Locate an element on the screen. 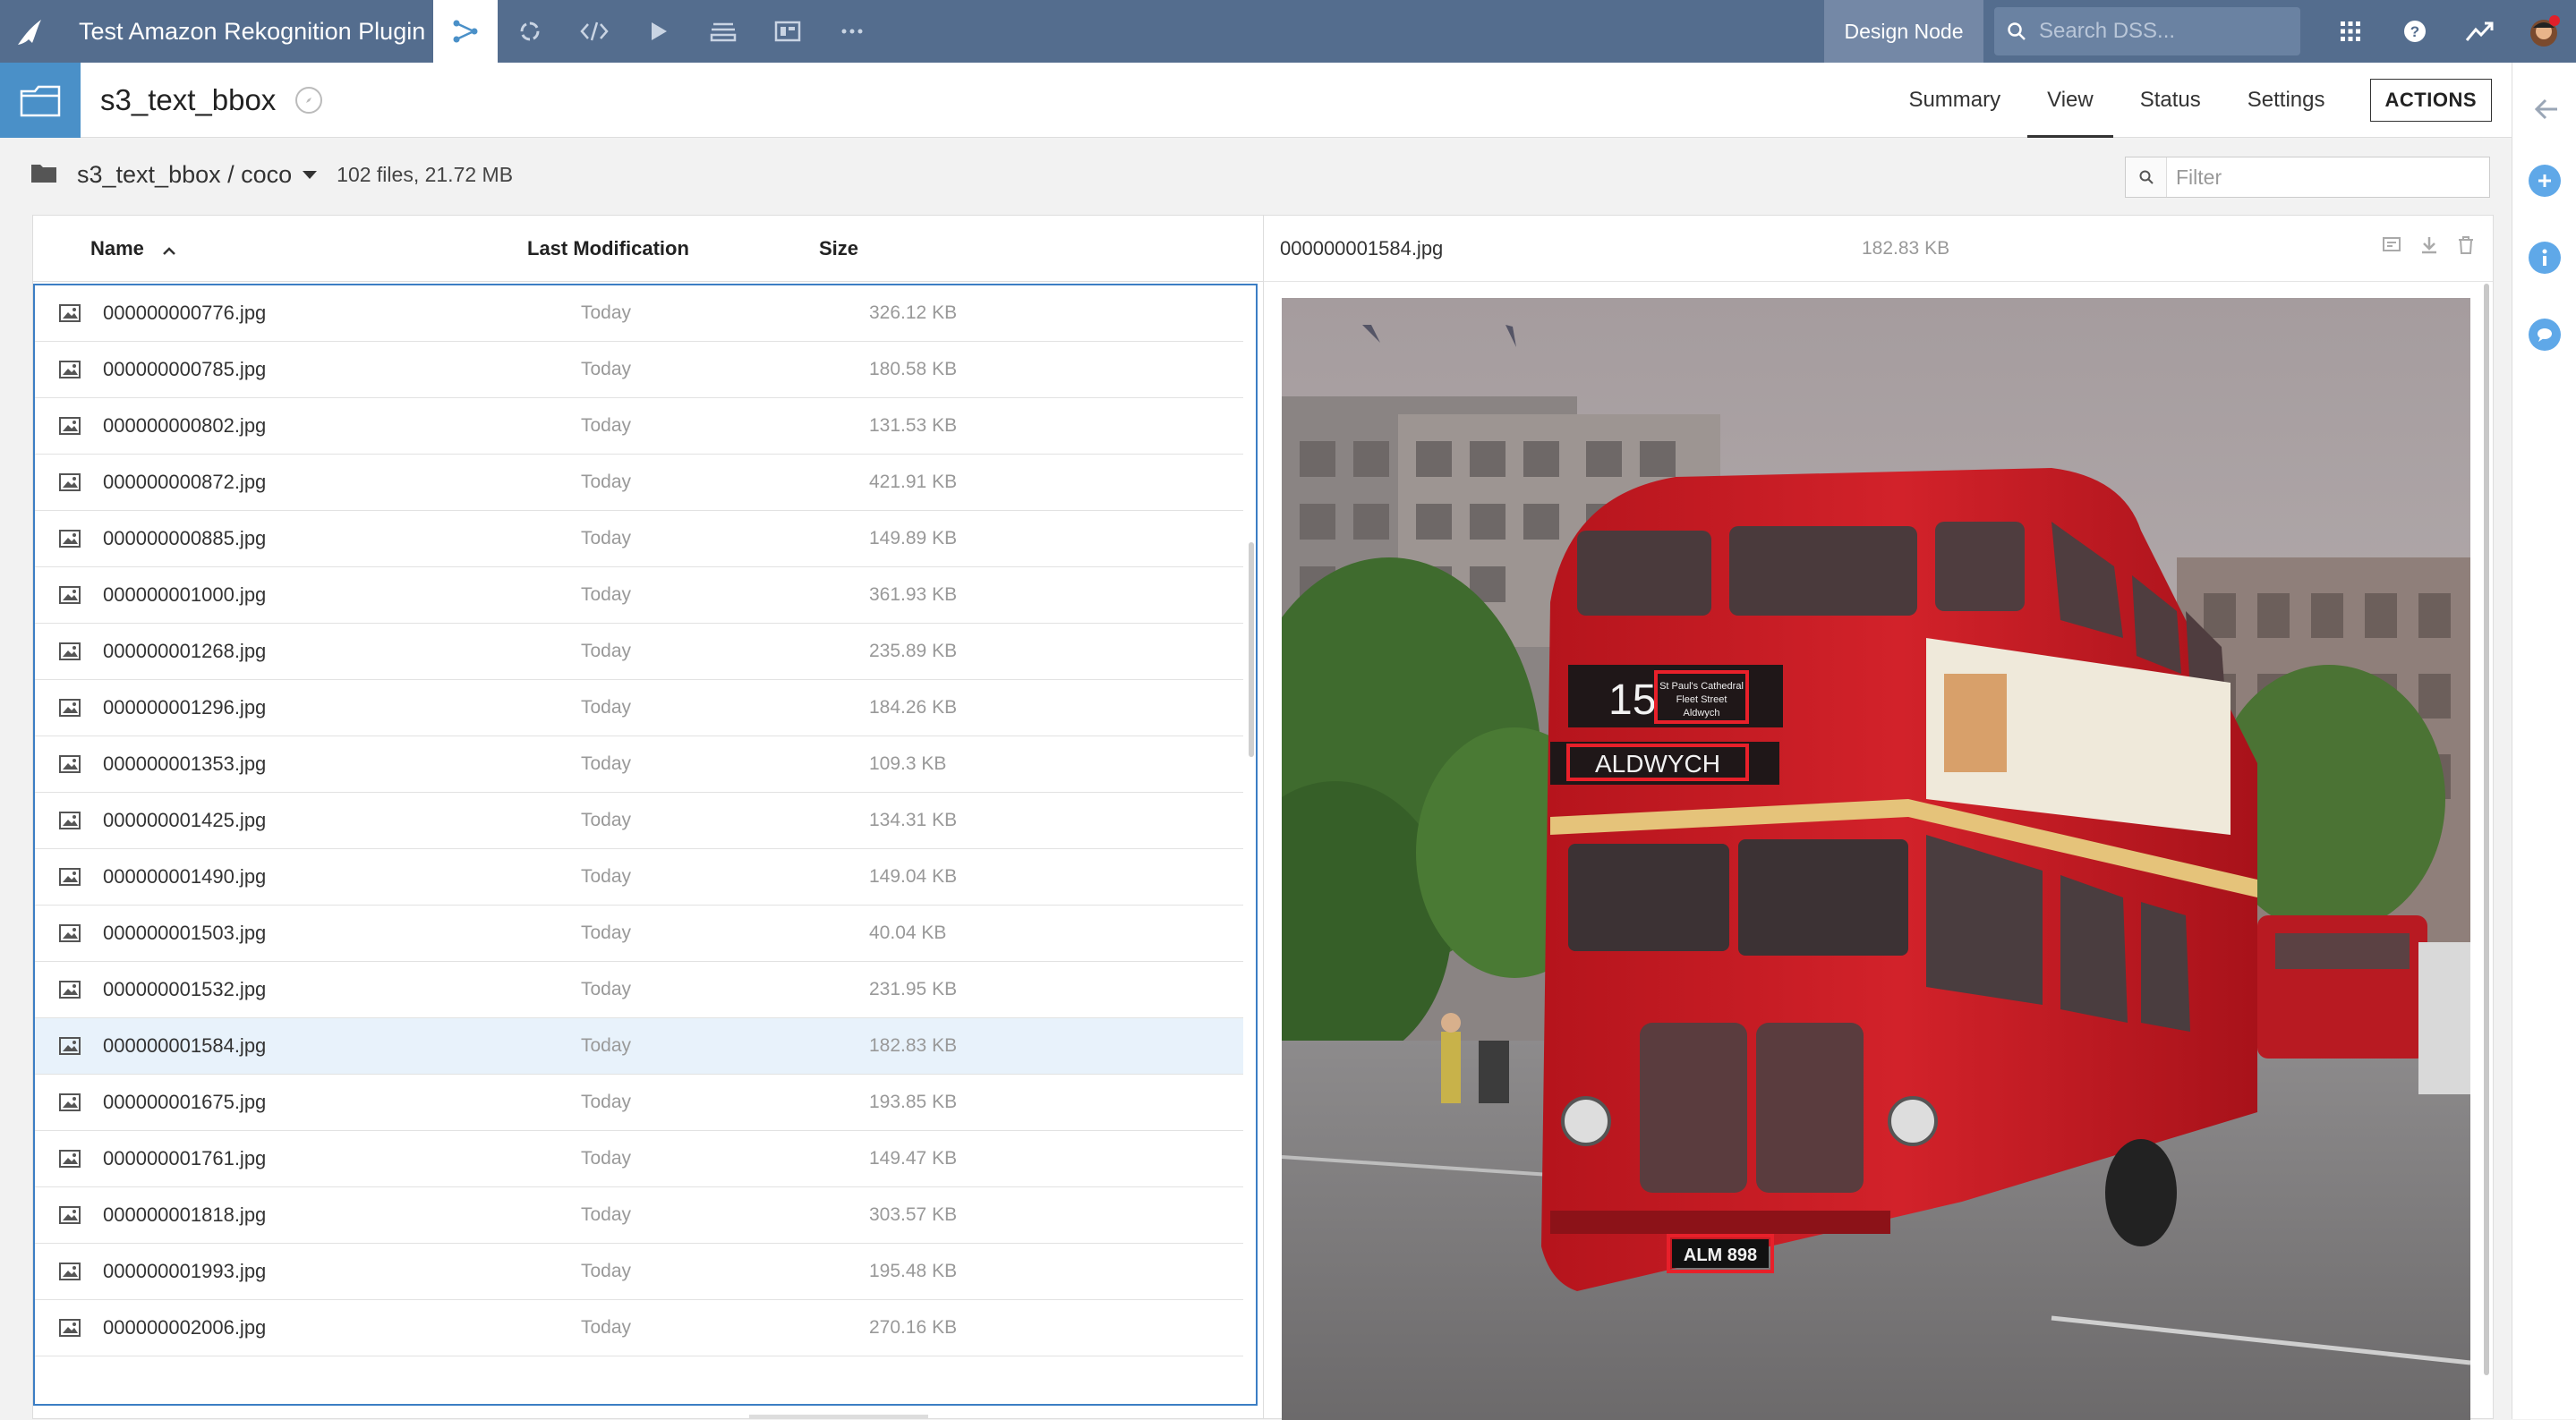 The width and height of the screenshot is (2576, 1420). list-header: Name Last Modification Size is located at coordinates (648, 249).